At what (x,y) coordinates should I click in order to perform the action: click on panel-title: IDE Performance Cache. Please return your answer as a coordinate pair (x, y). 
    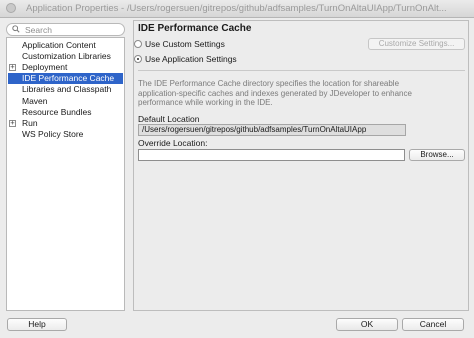
    Looking at the image, I should click on (195, 28).